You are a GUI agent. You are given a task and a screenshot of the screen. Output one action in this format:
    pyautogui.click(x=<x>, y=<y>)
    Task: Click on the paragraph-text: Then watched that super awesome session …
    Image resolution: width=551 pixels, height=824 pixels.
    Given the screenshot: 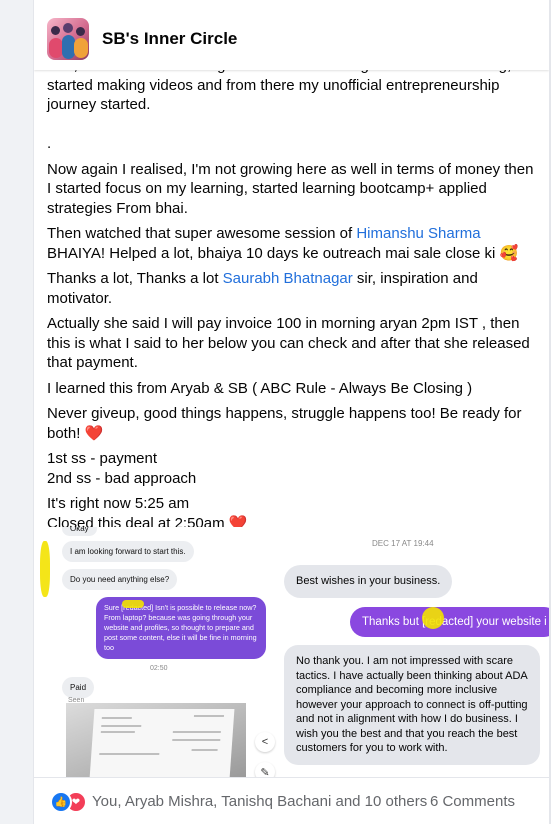 What is the action you would take?
    pyautogui.click(x=202, y=233)
    